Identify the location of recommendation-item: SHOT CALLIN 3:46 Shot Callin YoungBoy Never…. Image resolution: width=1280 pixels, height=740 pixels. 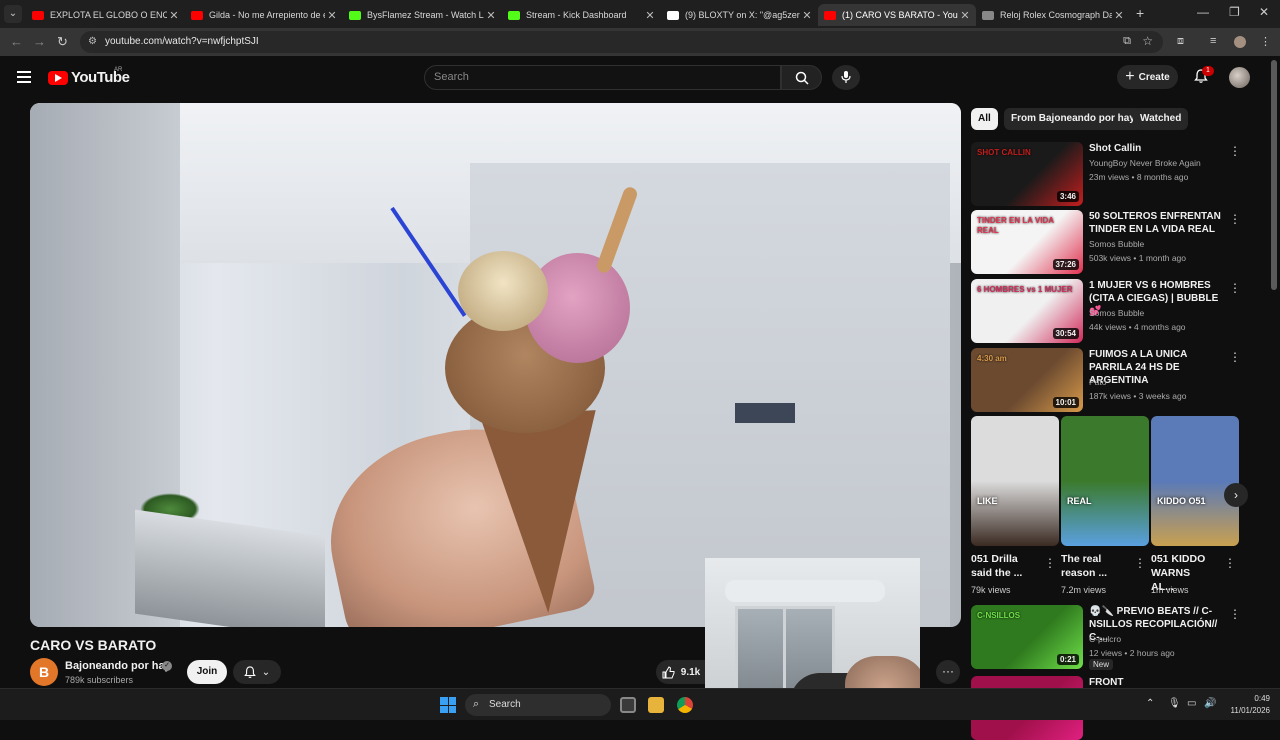
(1106, 174).